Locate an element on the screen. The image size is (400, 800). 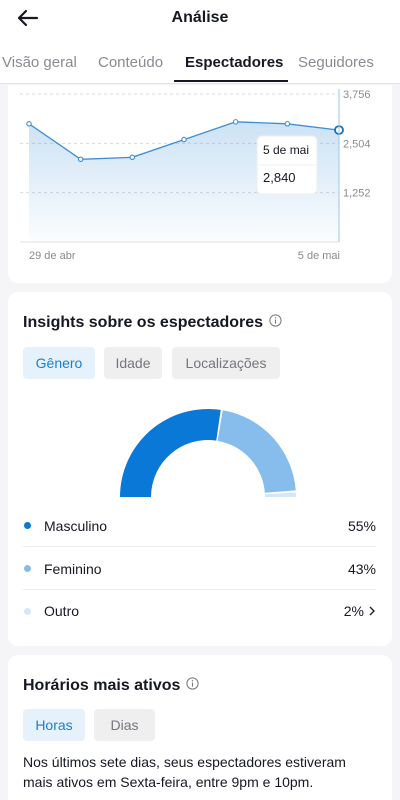
legend-row-other: Outro 2% is located at coordinates (199, 611).